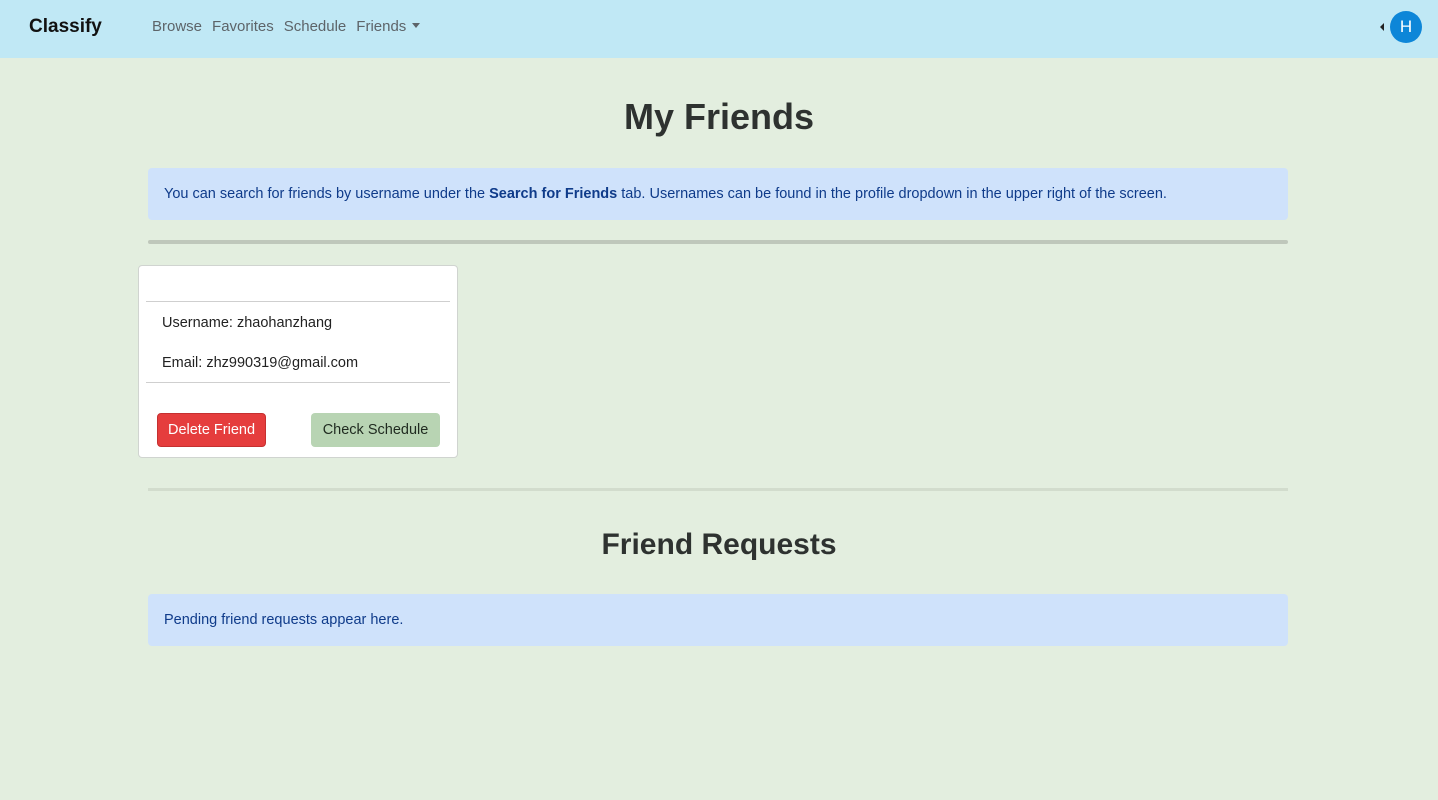 This screenshot has width=1438, height=800. Describe the element at coordinates (65, 27) in the screenshot. I see `brand-logo: Classify` at that location.